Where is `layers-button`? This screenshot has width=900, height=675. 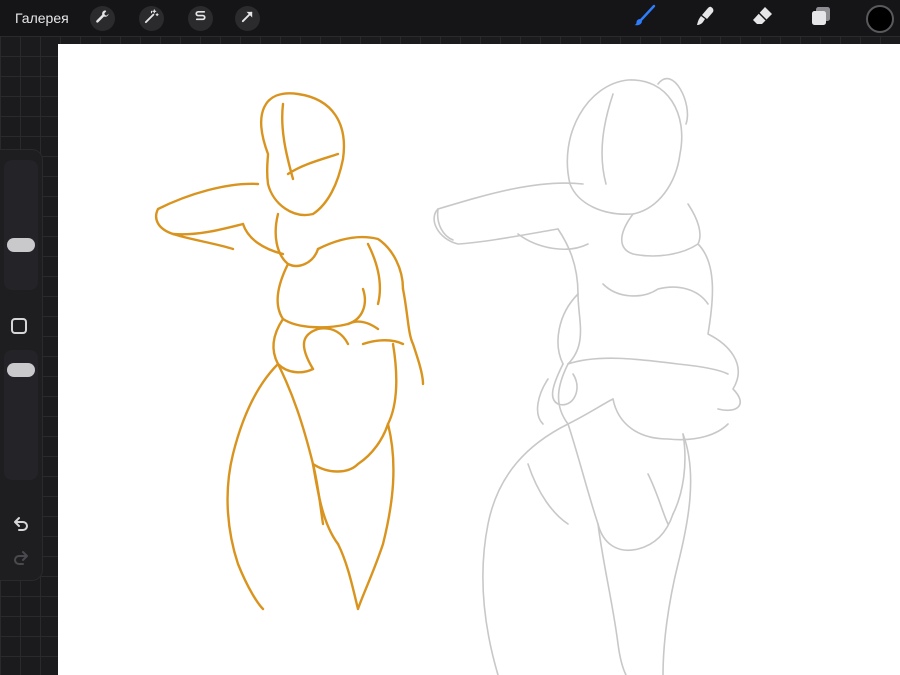
layers-button is located at coordinates (821, 18).